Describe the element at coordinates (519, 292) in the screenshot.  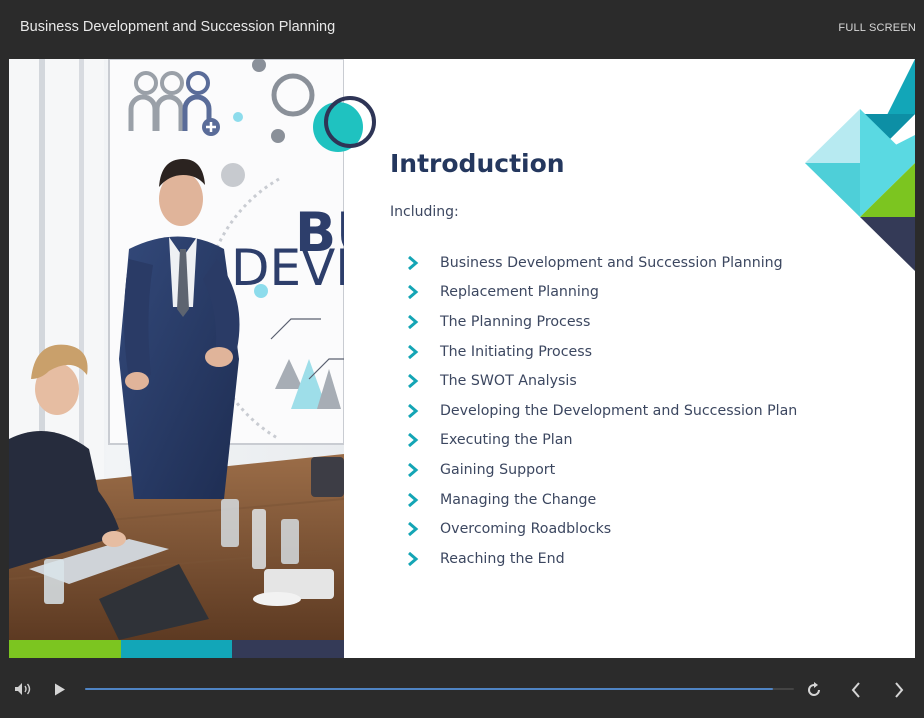
I see `list-item-label: Replacement Planning` at that location.